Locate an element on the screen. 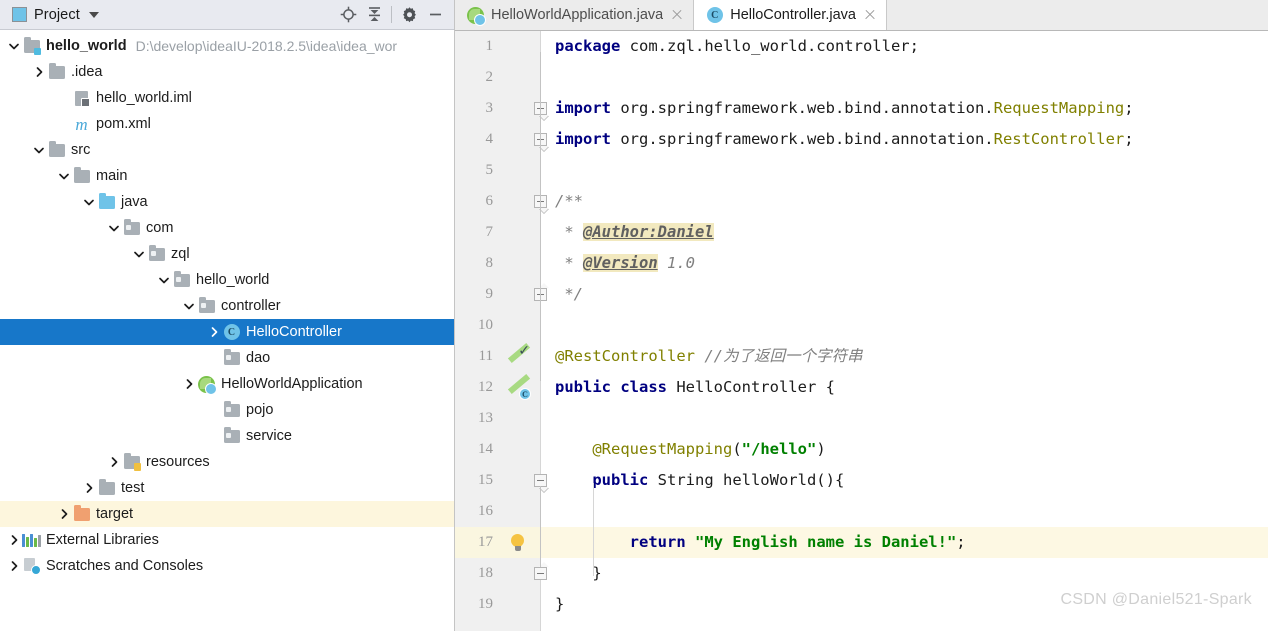 The image size is (1268, 631). tree-row: HelloWorldApplication is located at coordinates (227, 384).